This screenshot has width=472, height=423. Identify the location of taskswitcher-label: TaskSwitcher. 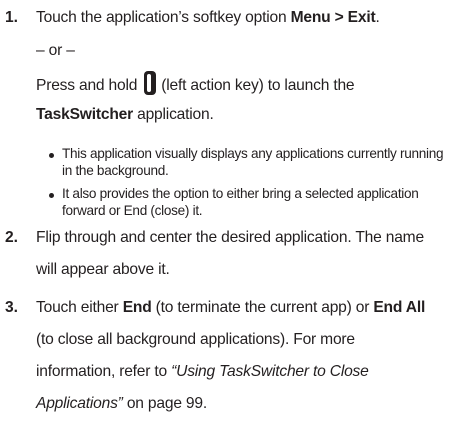
(84, 114).